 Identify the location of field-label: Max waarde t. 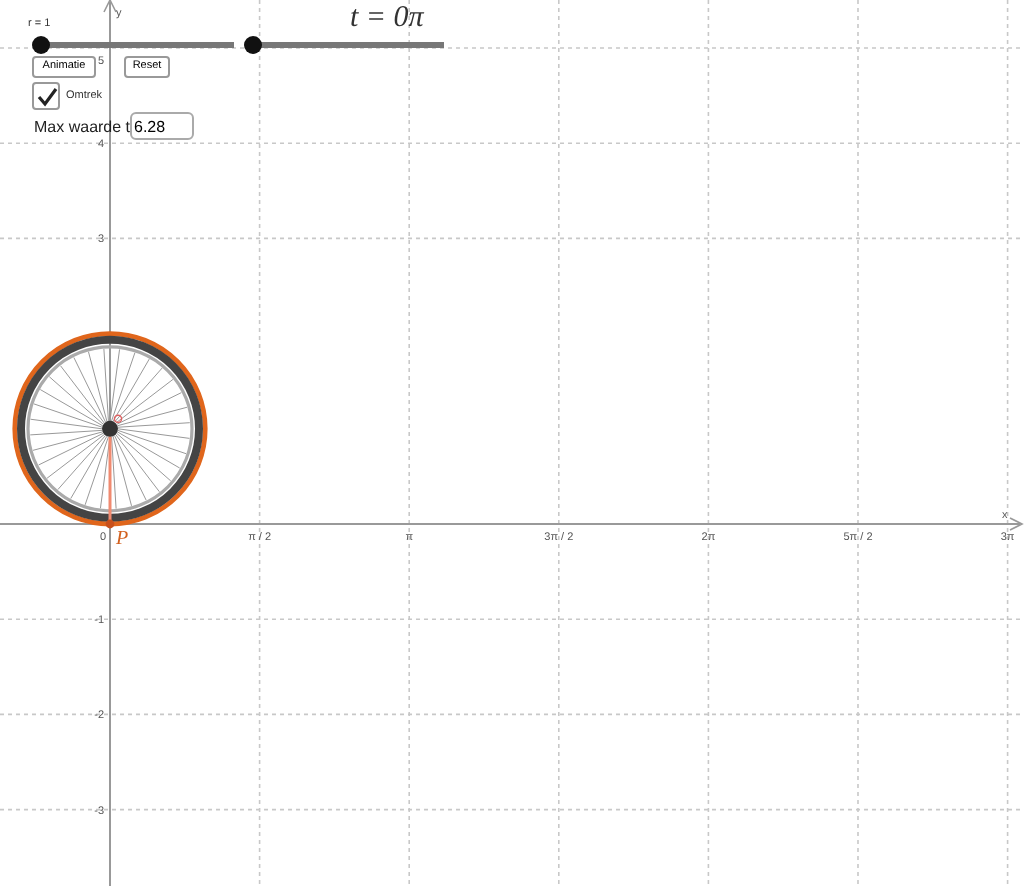
(82, 127).